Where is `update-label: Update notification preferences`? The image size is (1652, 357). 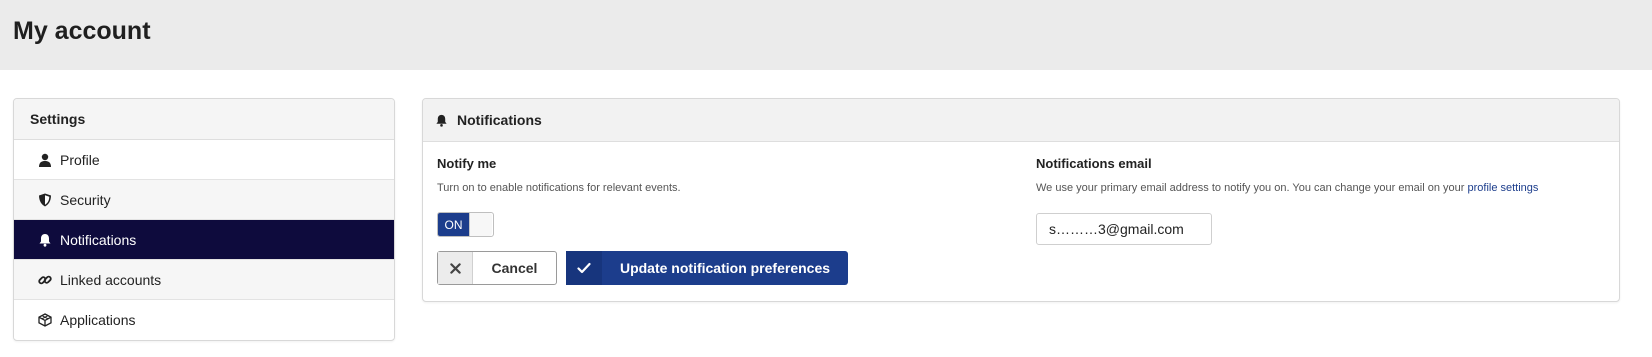
update-label: Update notification preferences is located at coordinates (725, 268).